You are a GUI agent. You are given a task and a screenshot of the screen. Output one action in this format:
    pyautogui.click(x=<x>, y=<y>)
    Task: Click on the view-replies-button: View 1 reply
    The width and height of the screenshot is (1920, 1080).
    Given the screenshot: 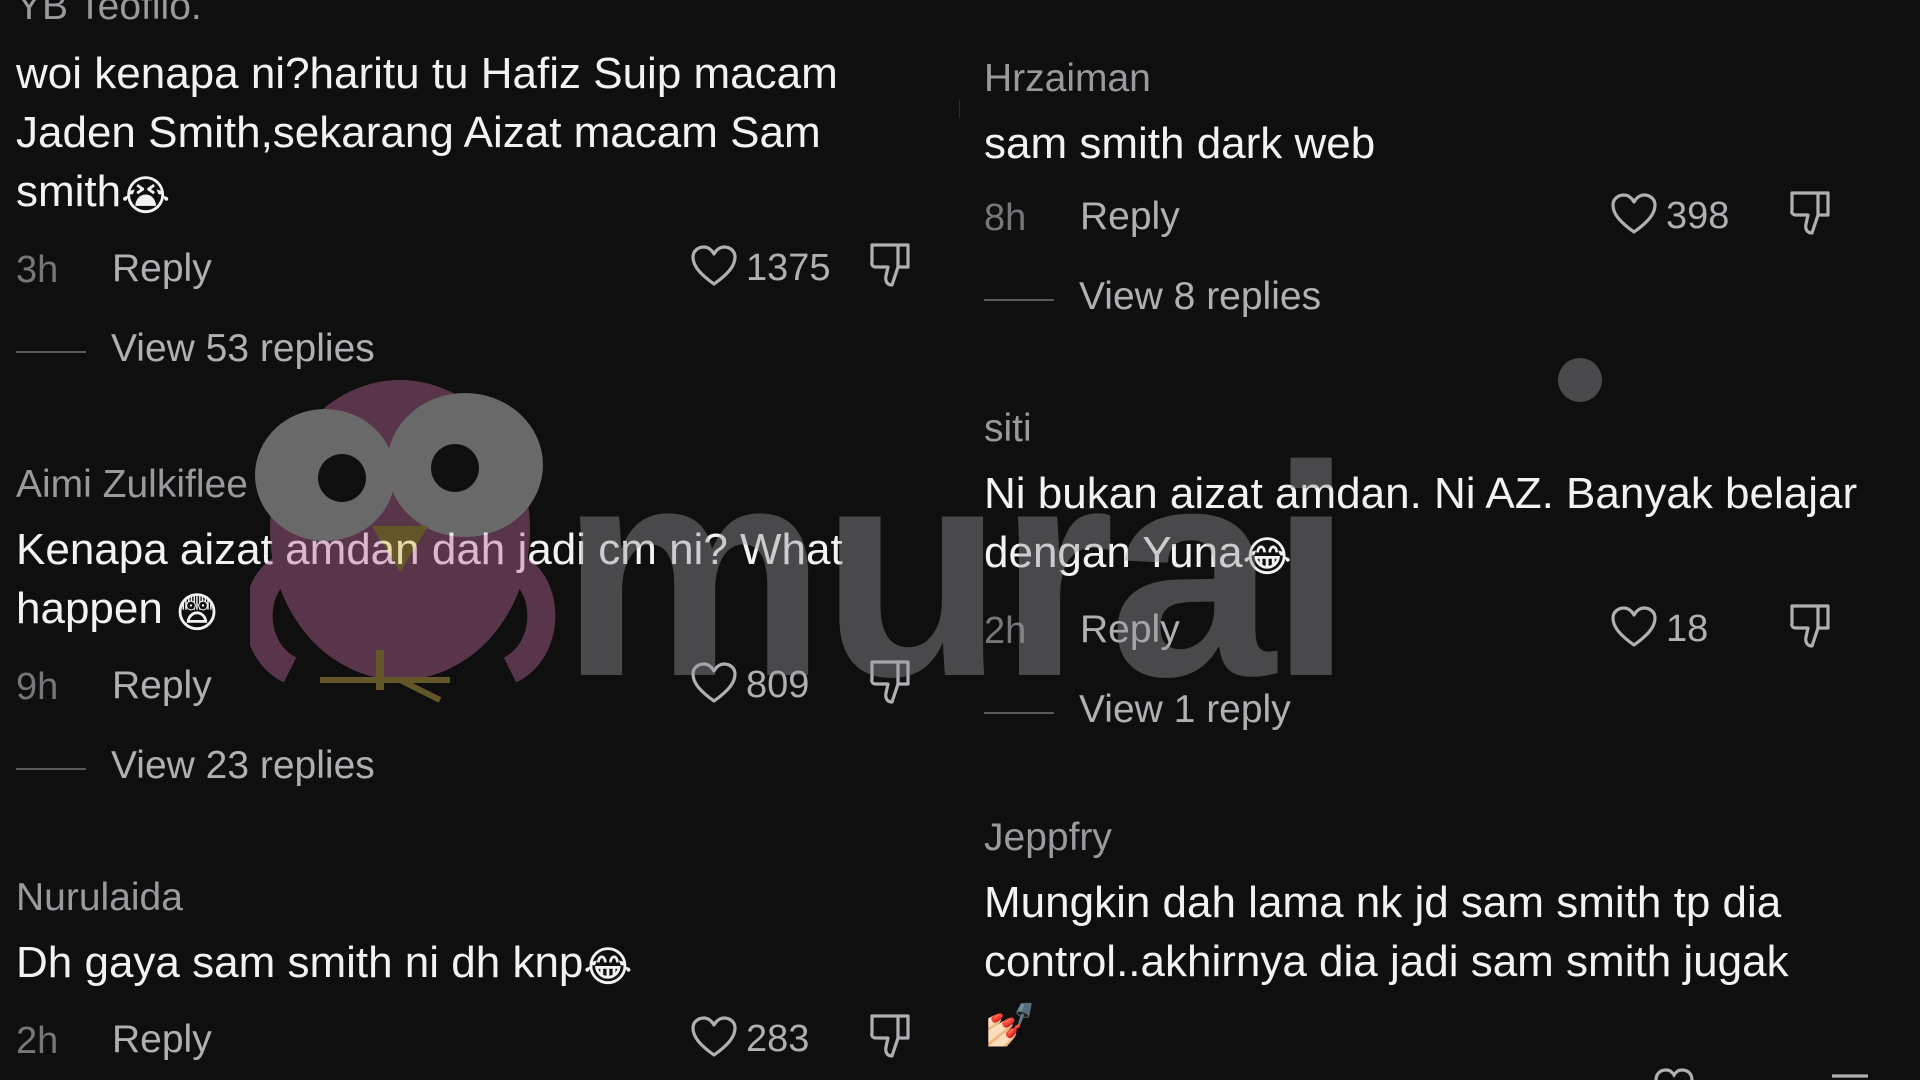 What is the action you would take?
    pyautogui.click(x=1449, y=713)
    